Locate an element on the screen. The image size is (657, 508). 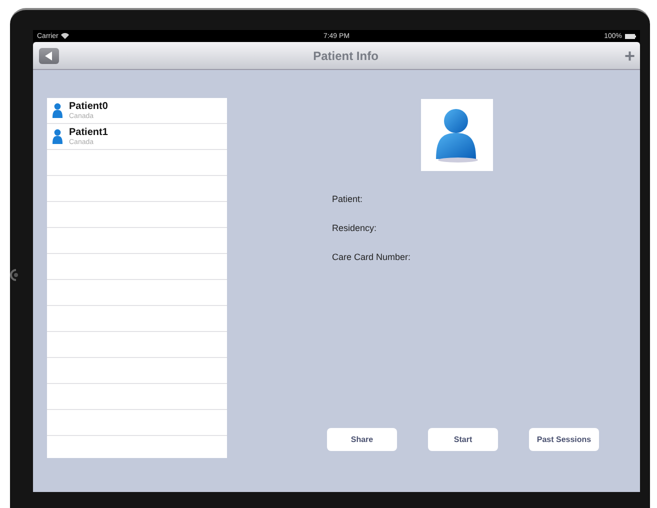
wifi-icon is located at coordinates (65, 36).